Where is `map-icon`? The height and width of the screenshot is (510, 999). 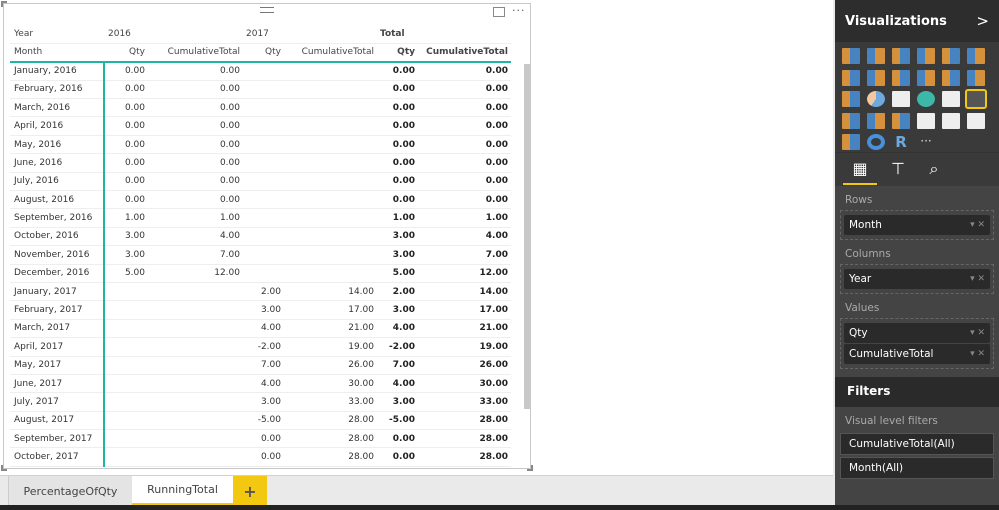
map-icon is located at coordinates (926, 99).